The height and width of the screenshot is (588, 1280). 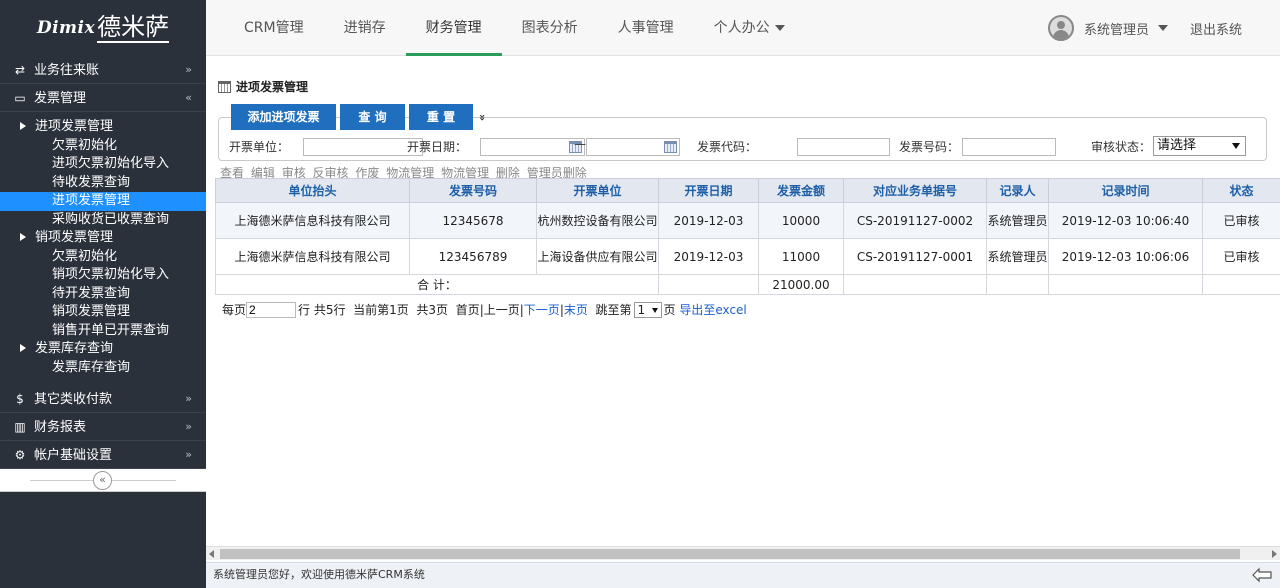 I want to click on total-amount: 21000.00, so click(x=801, y=284).